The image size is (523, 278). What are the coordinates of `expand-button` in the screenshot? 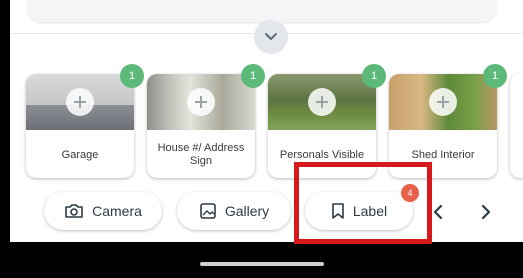 It's located at (271, 37).